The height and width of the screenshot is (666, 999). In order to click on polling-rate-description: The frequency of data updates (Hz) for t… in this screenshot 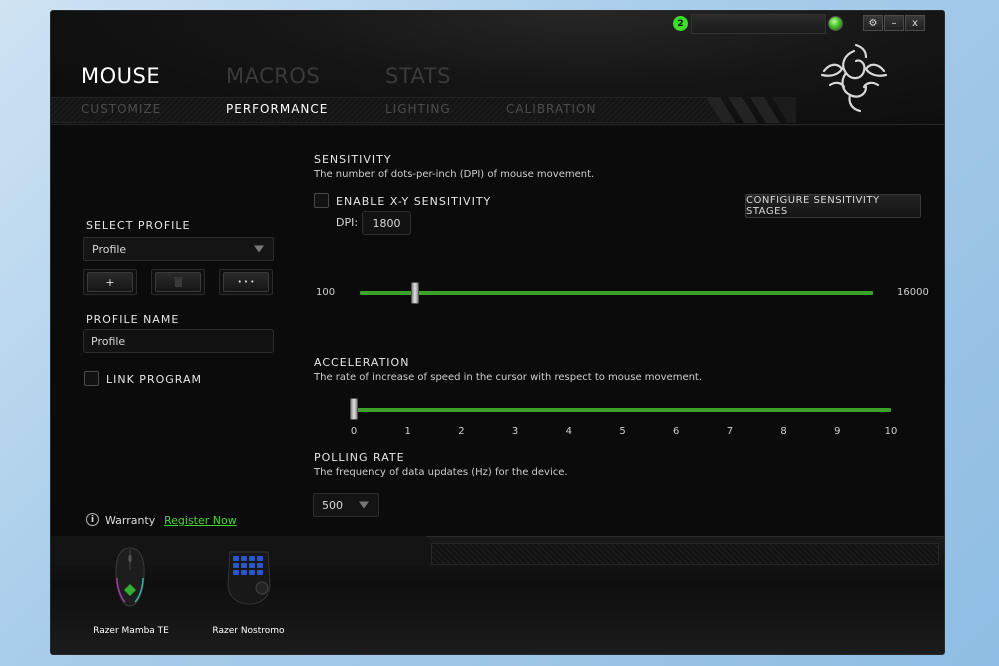, I will do `click(441, 472)`.